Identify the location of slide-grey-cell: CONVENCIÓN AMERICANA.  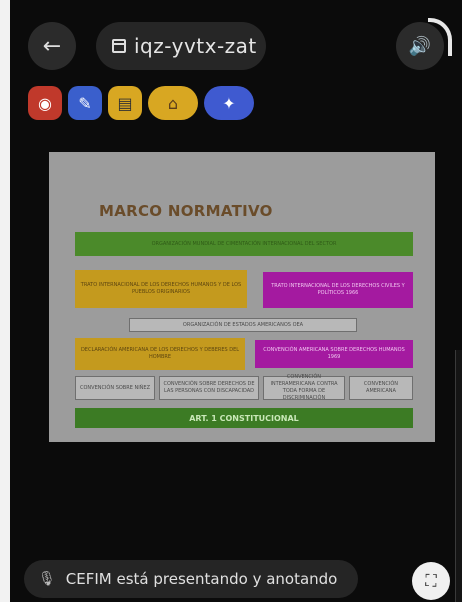
(381, 388).